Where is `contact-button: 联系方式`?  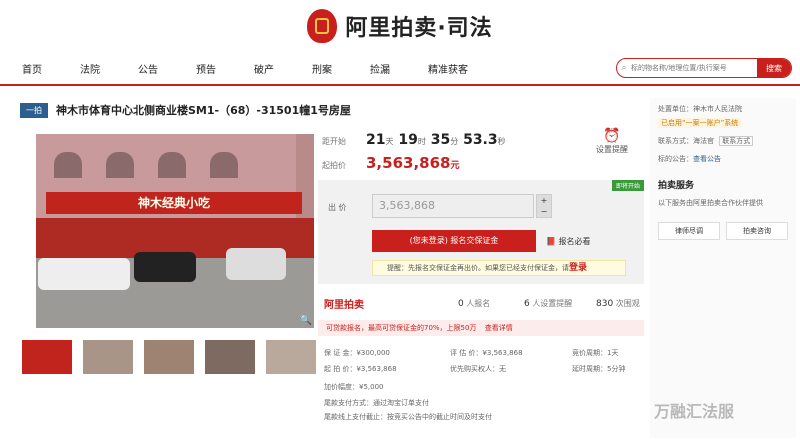
contact-button: 联系方式 is located at coordinates (736, 141).